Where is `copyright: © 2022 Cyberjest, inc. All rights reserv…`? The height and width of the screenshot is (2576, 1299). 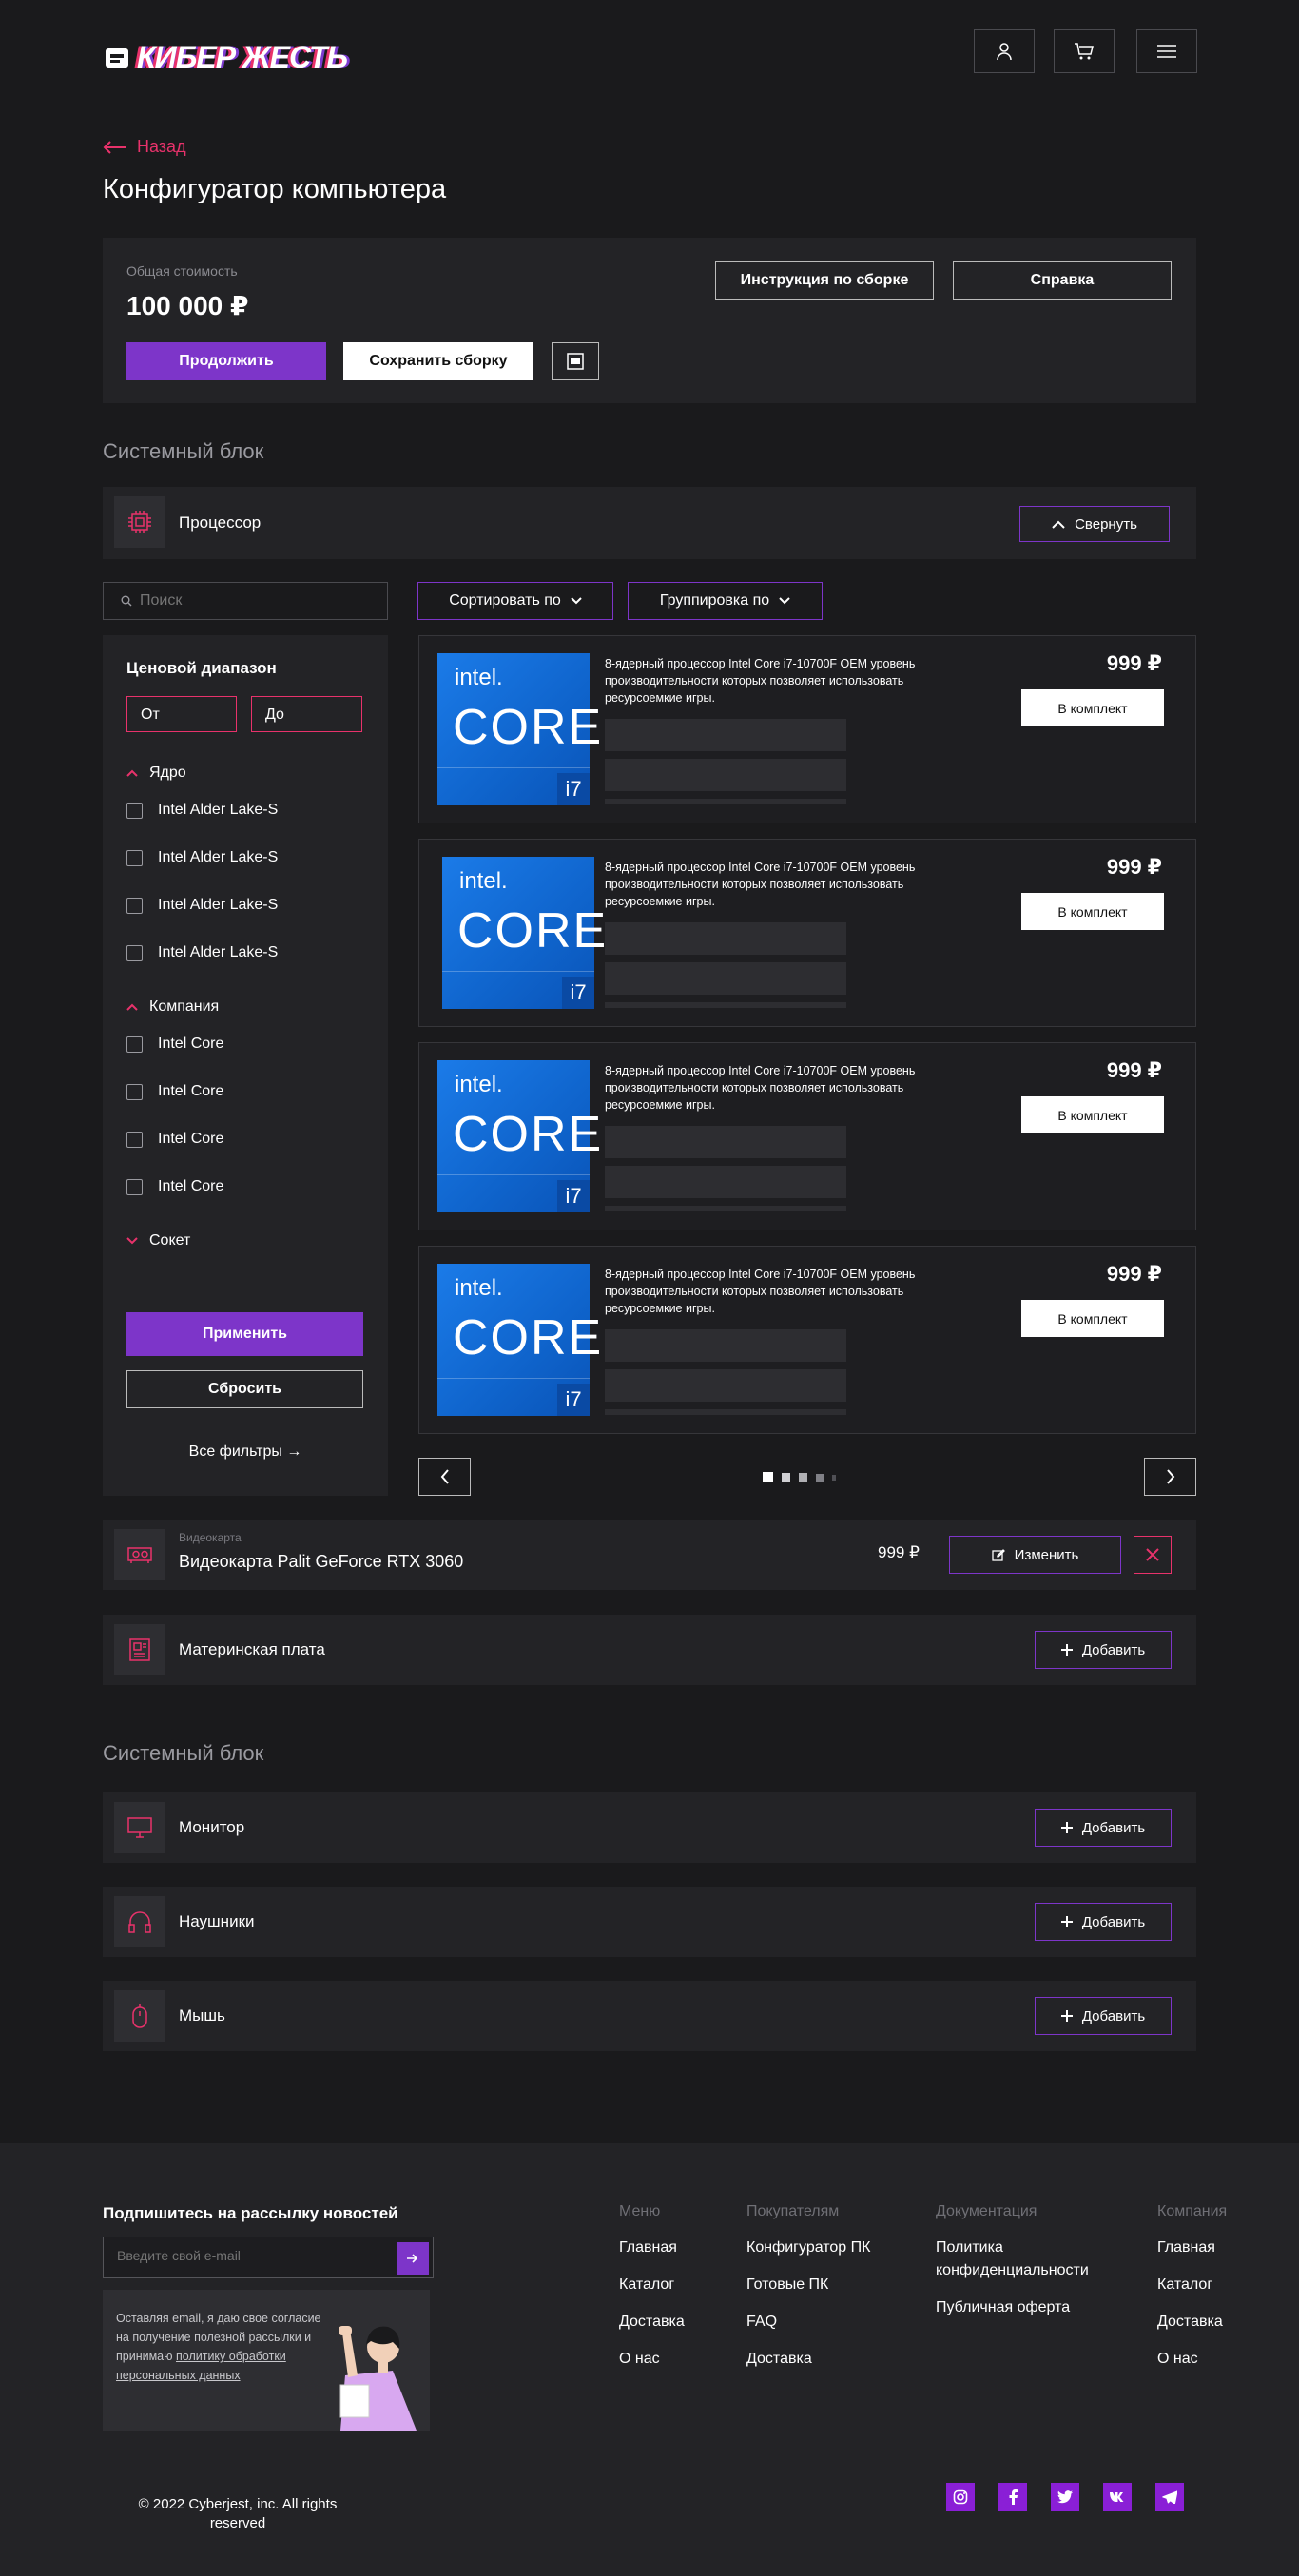 copyright: © 2022 Cyberjest, inc. All rights reserv… is located at coordinates (238, 2513).